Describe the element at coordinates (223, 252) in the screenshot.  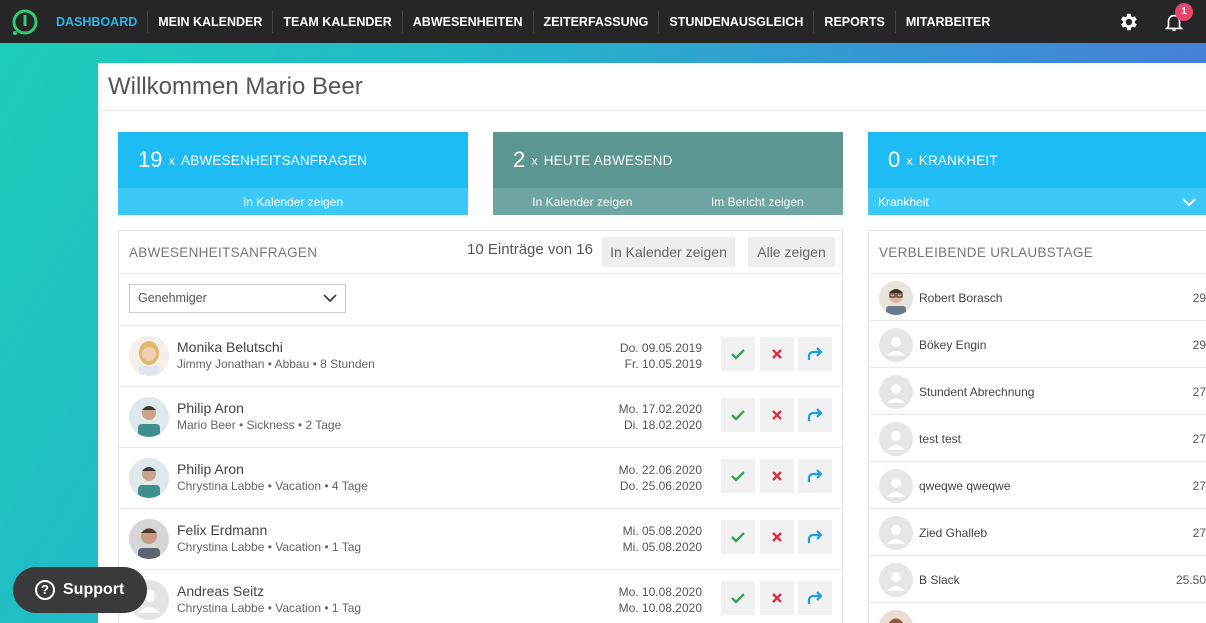
I see `panel-title: ABWESENHEITSANFRAGEN` at that location.